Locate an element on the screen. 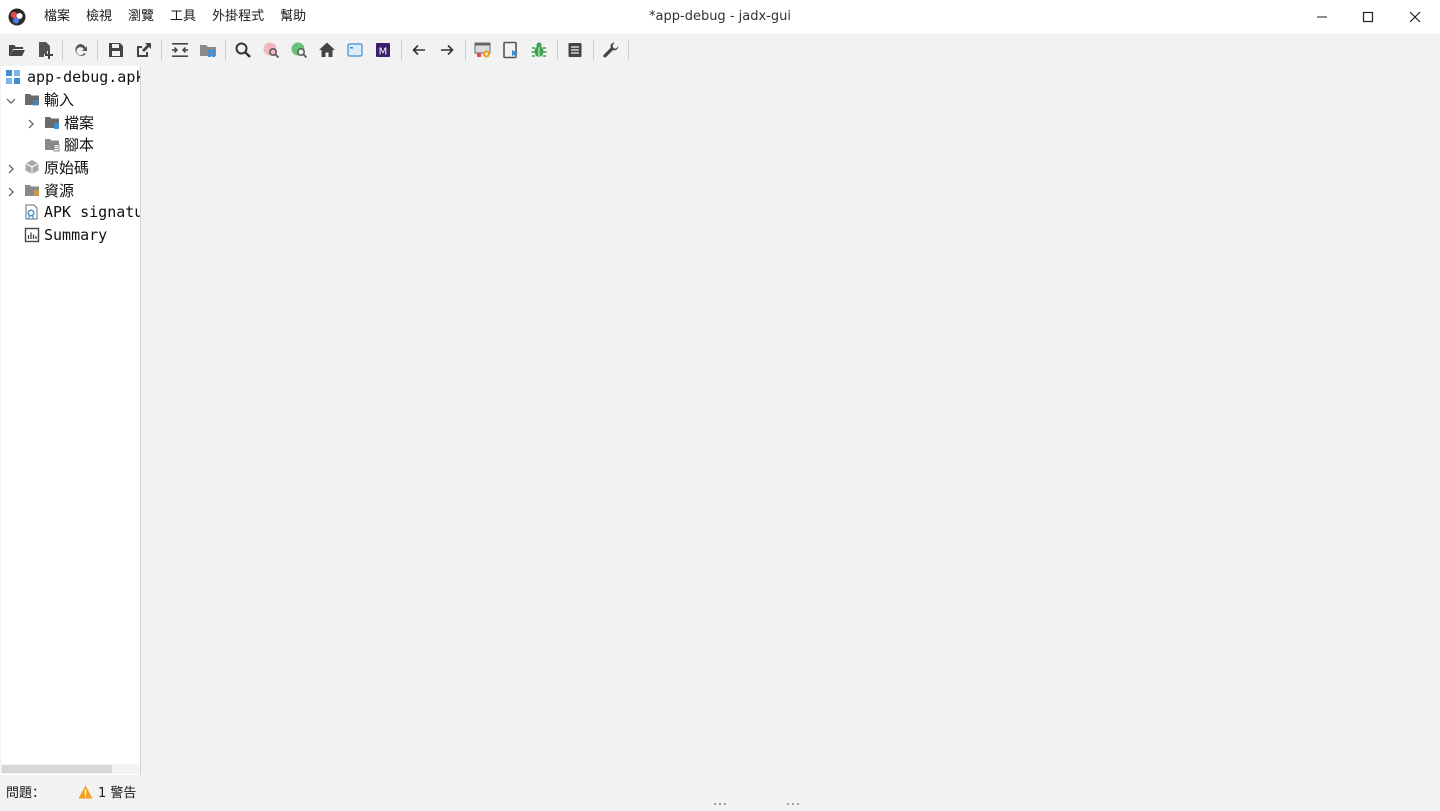 This screenshot has width=1440, height=811. reload-button is located at coordinates (80, 50).